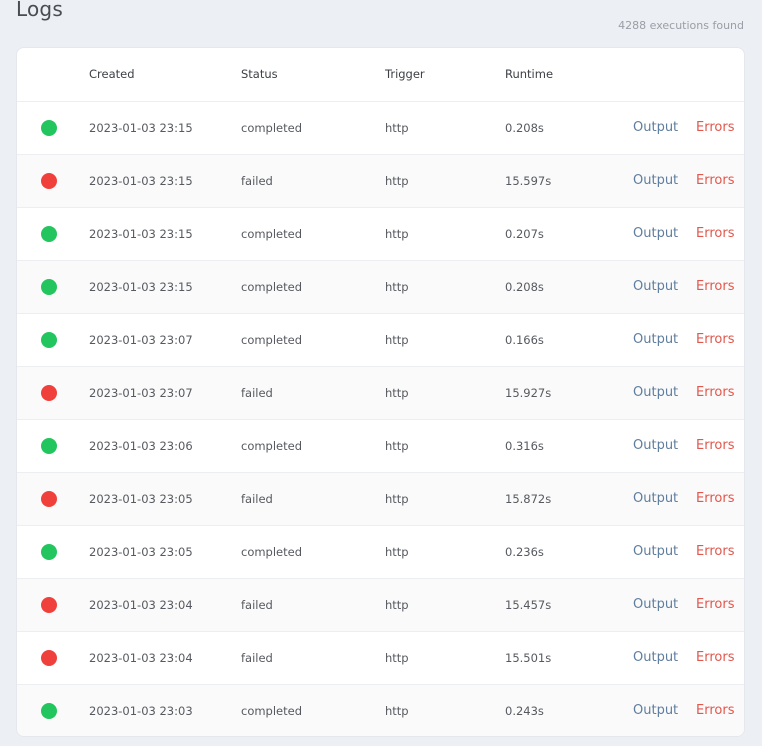 The image size is (762, 746). What do you see at coordinates (381, 22) in the screenshot?
I see `page-header: Logs 4288 executions found` at bounding box center [381, 22].